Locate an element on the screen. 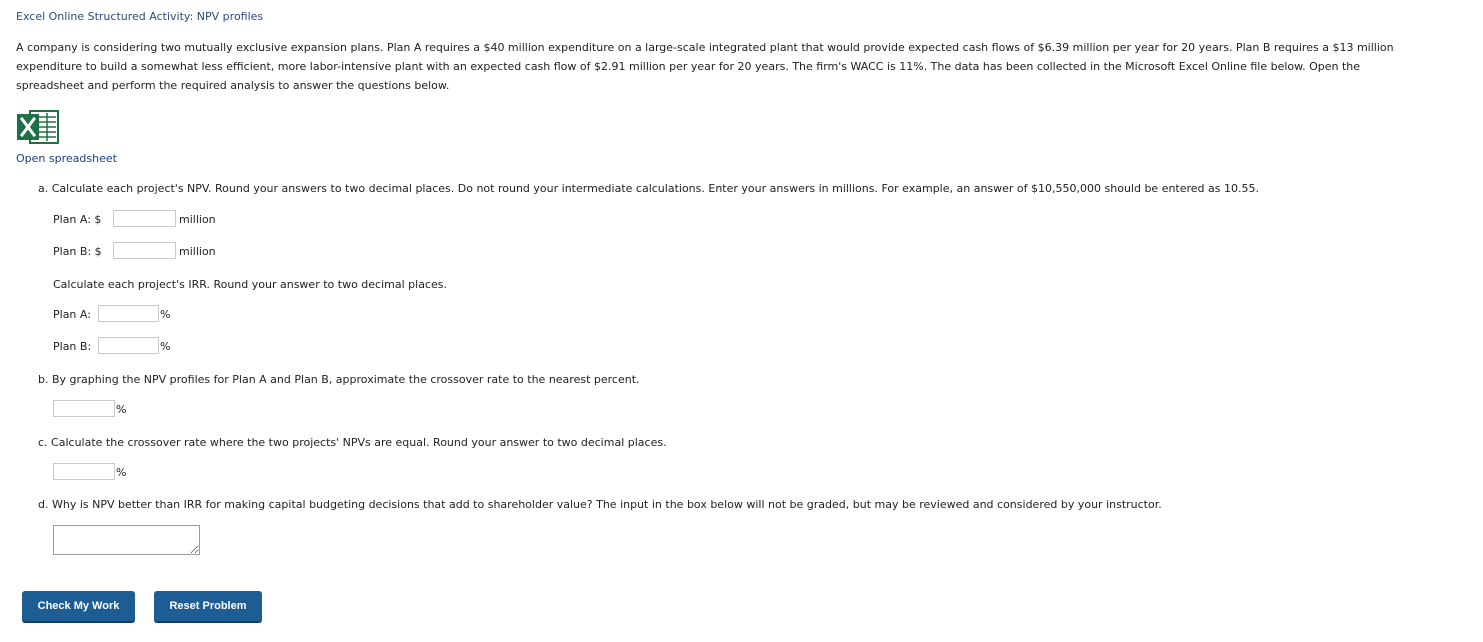 The height and width of the screenshot is (642, 1483). crossover-exact-unit: % is located at coordinates (121, 472).